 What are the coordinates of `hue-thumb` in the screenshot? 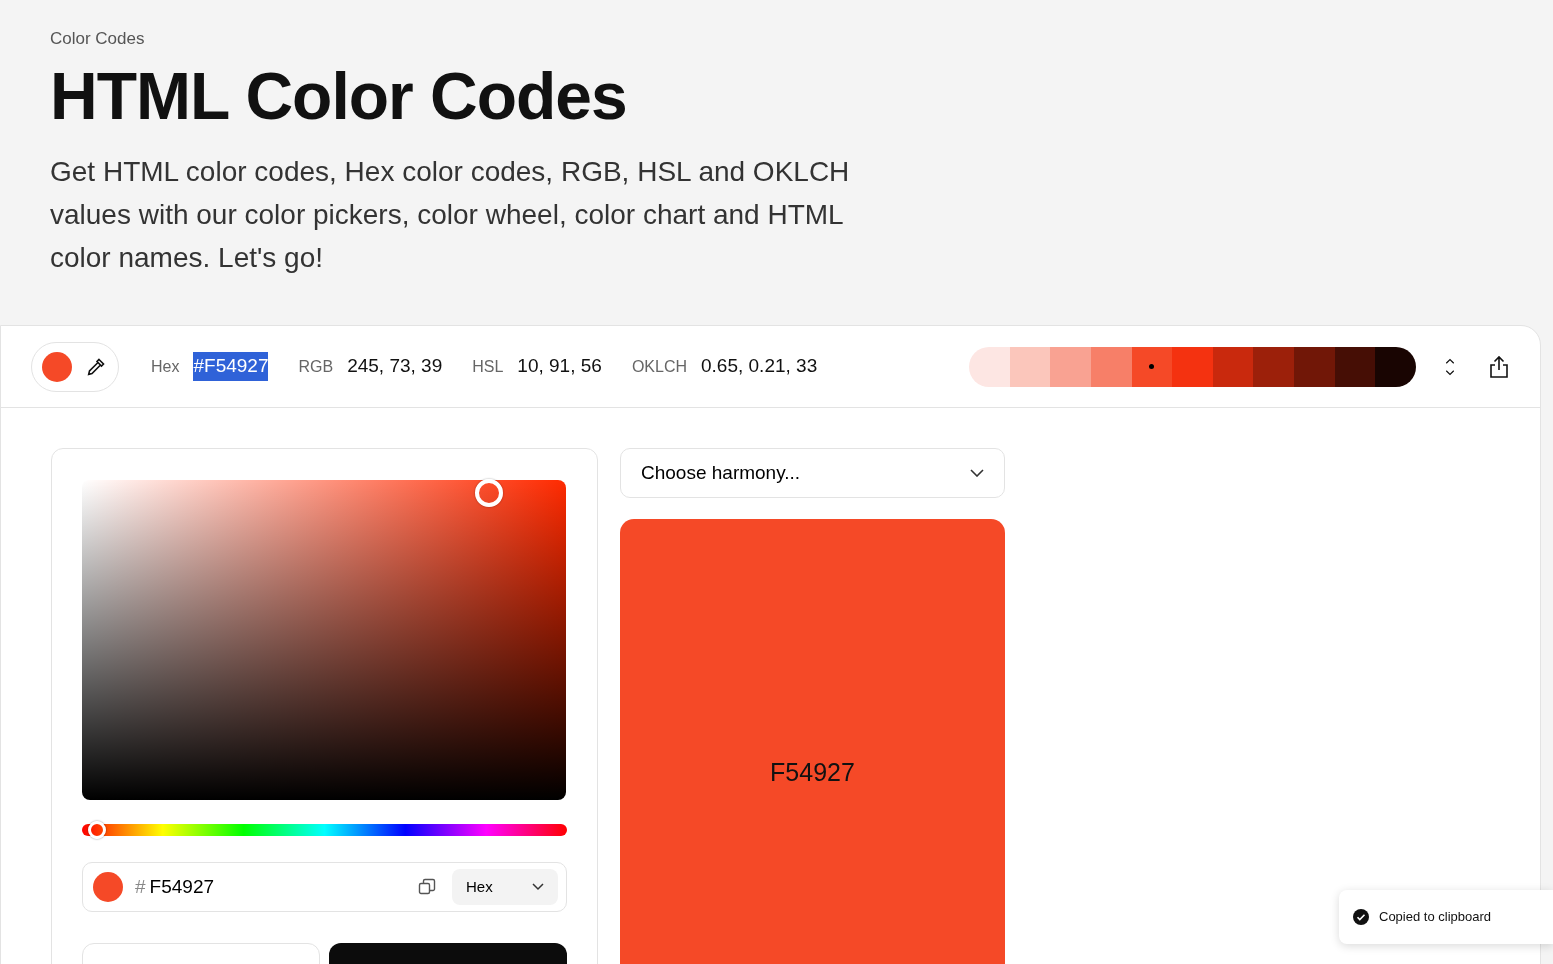 It's located at (96, 830).